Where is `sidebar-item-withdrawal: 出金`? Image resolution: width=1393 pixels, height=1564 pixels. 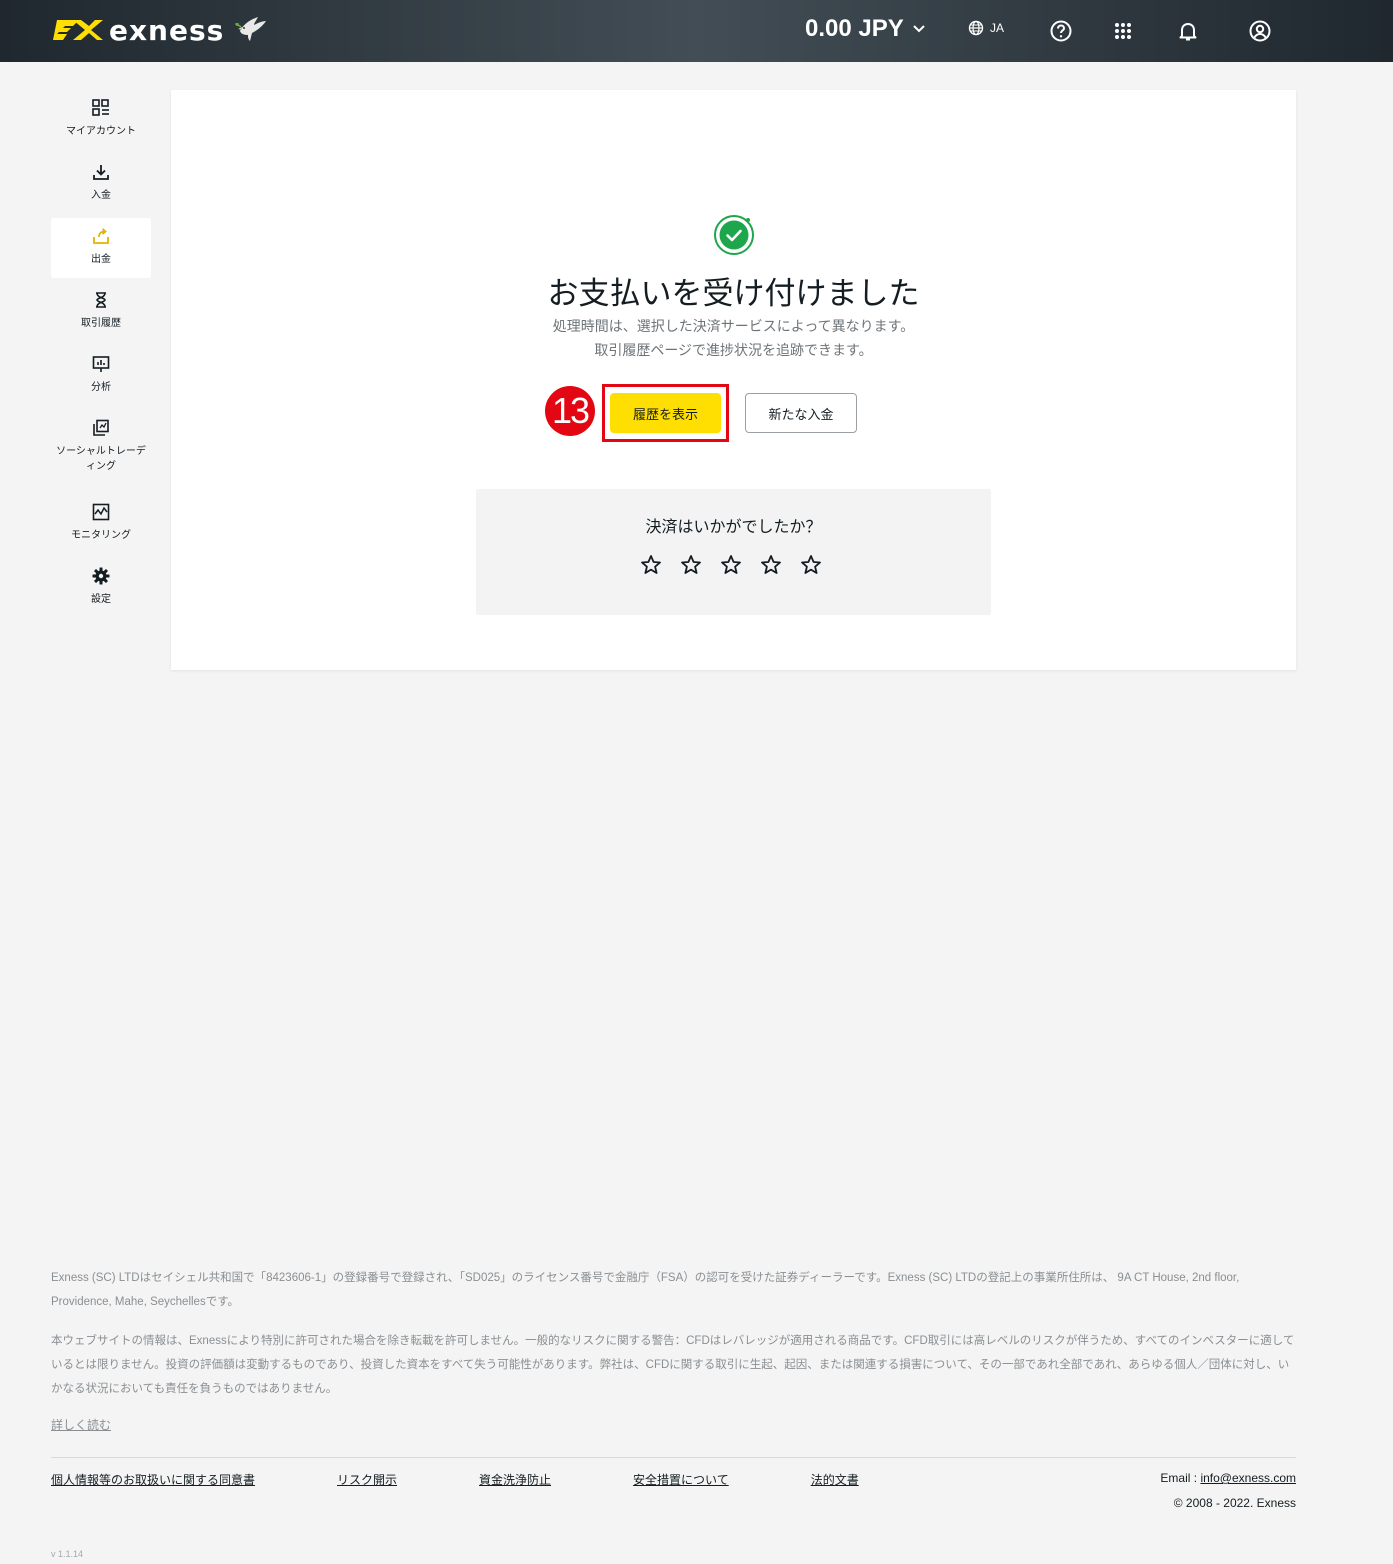
sidebar-item-withdrawal: 出金 is located at coordinates (101, 248).